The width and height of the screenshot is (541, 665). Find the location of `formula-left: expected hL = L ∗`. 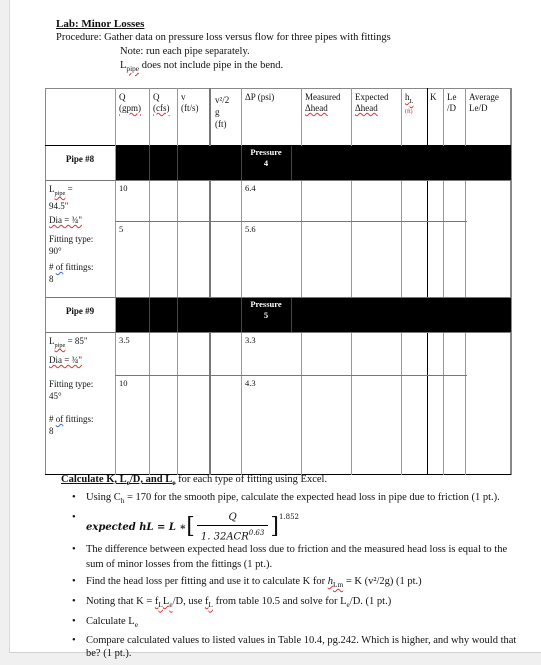

formula-left: expected hL = L ∗ is located at coordinates (136, 527).